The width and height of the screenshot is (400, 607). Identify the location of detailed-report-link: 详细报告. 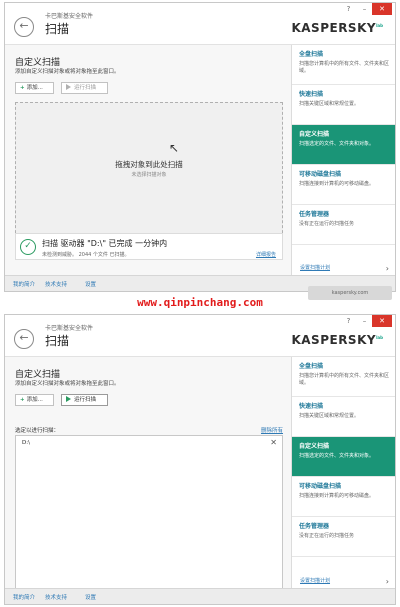
(266, 254).